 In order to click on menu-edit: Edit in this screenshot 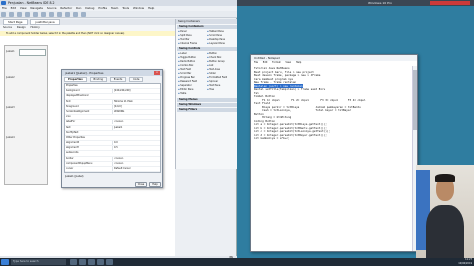, I will do `click(13, 8)`.